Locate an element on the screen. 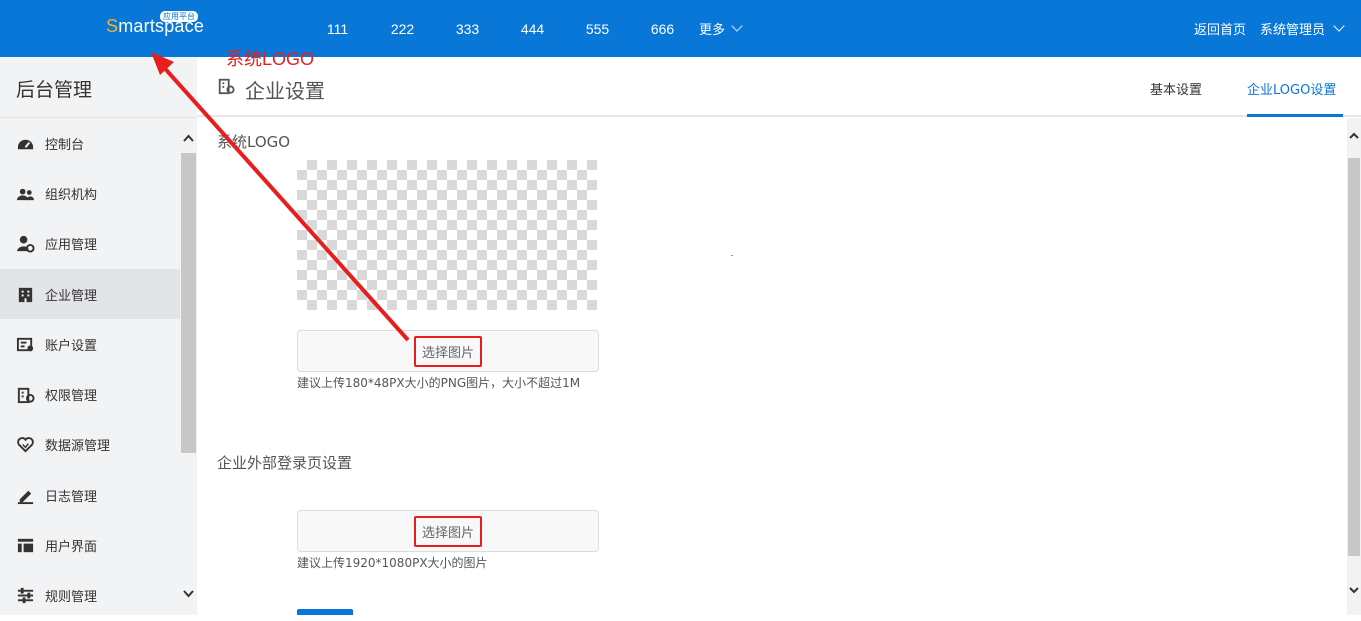  nav-more-dropdown: 更多 is located at coordinates (721, 28).